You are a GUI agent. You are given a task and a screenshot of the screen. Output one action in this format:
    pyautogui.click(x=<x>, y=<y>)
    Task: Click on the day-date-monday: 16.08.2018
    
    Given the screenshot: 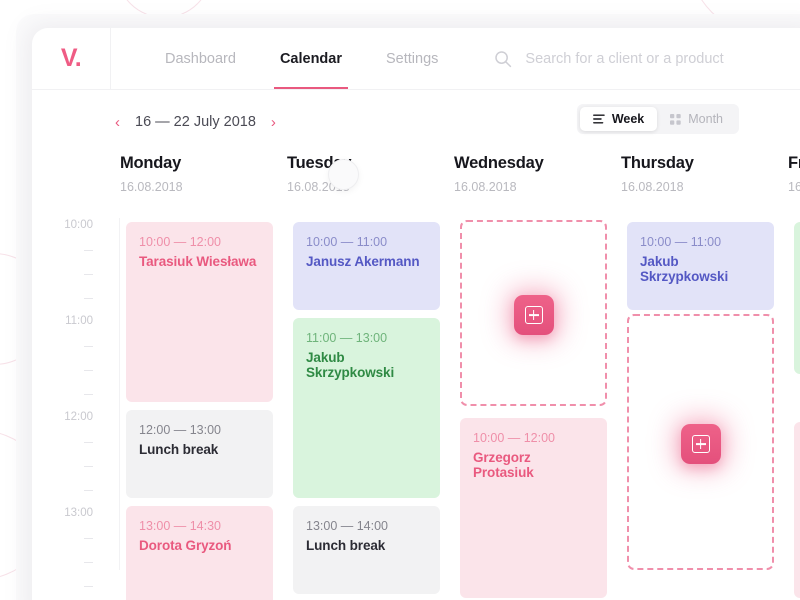 What is the action you would take?
    pyautogui.click(x=151, y=187)
    